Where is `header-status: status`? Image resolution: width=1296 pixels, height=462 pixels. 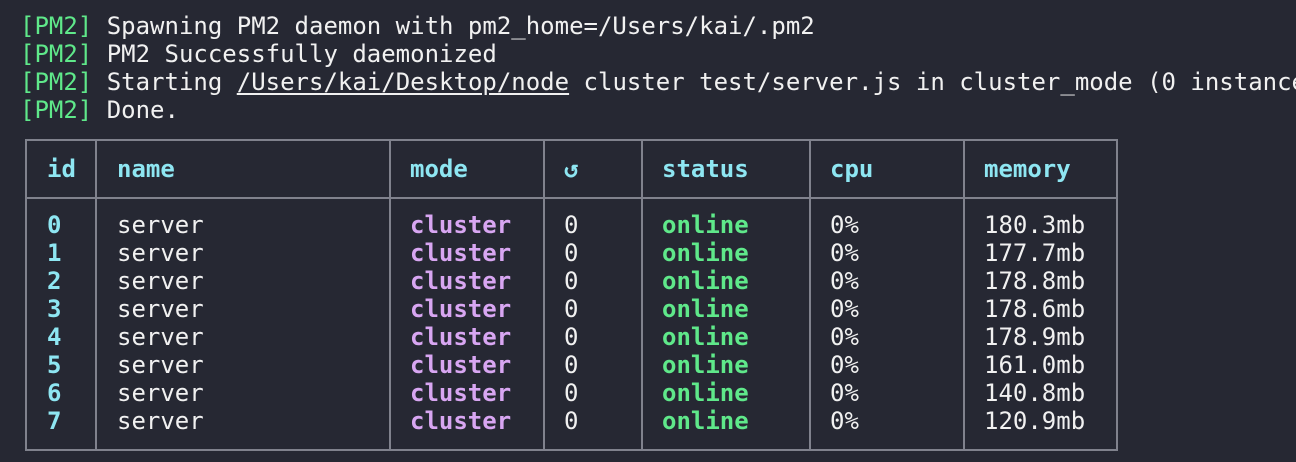 header-status: status is located at coordinates (705, 169).